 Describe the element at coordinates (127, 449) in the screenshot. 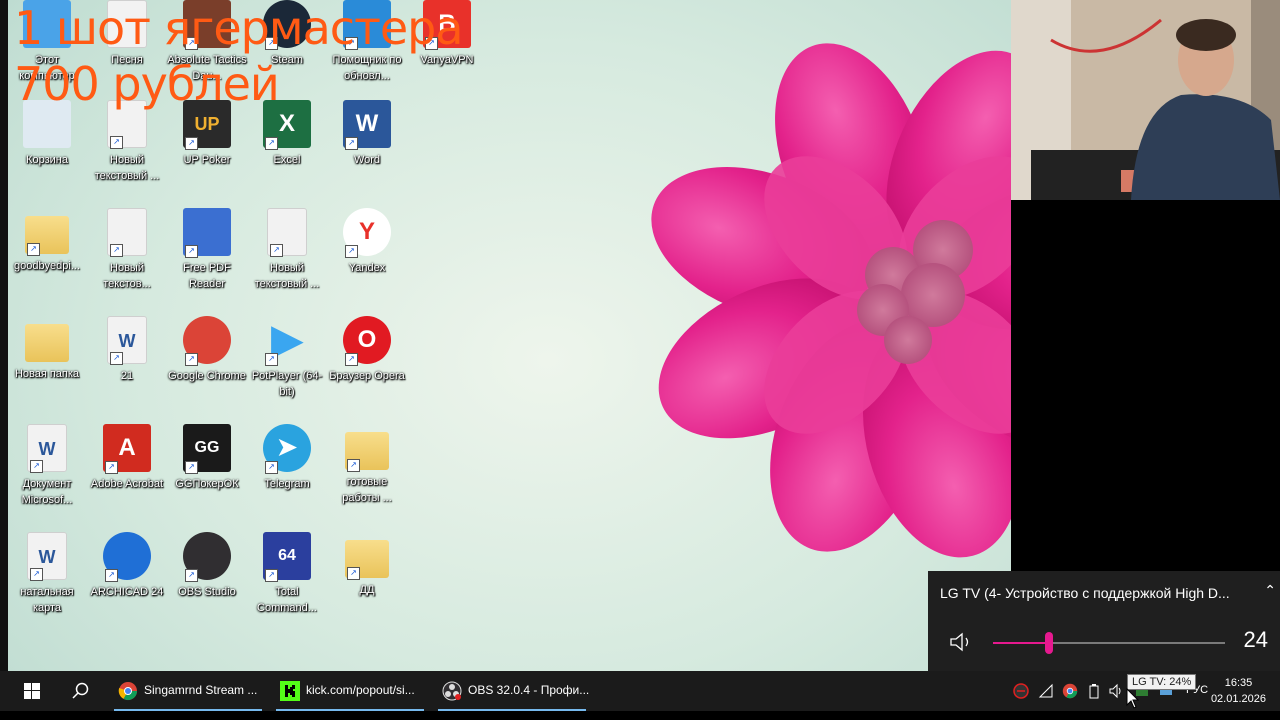

I see `acrobat-icon: A ↗` at that location.